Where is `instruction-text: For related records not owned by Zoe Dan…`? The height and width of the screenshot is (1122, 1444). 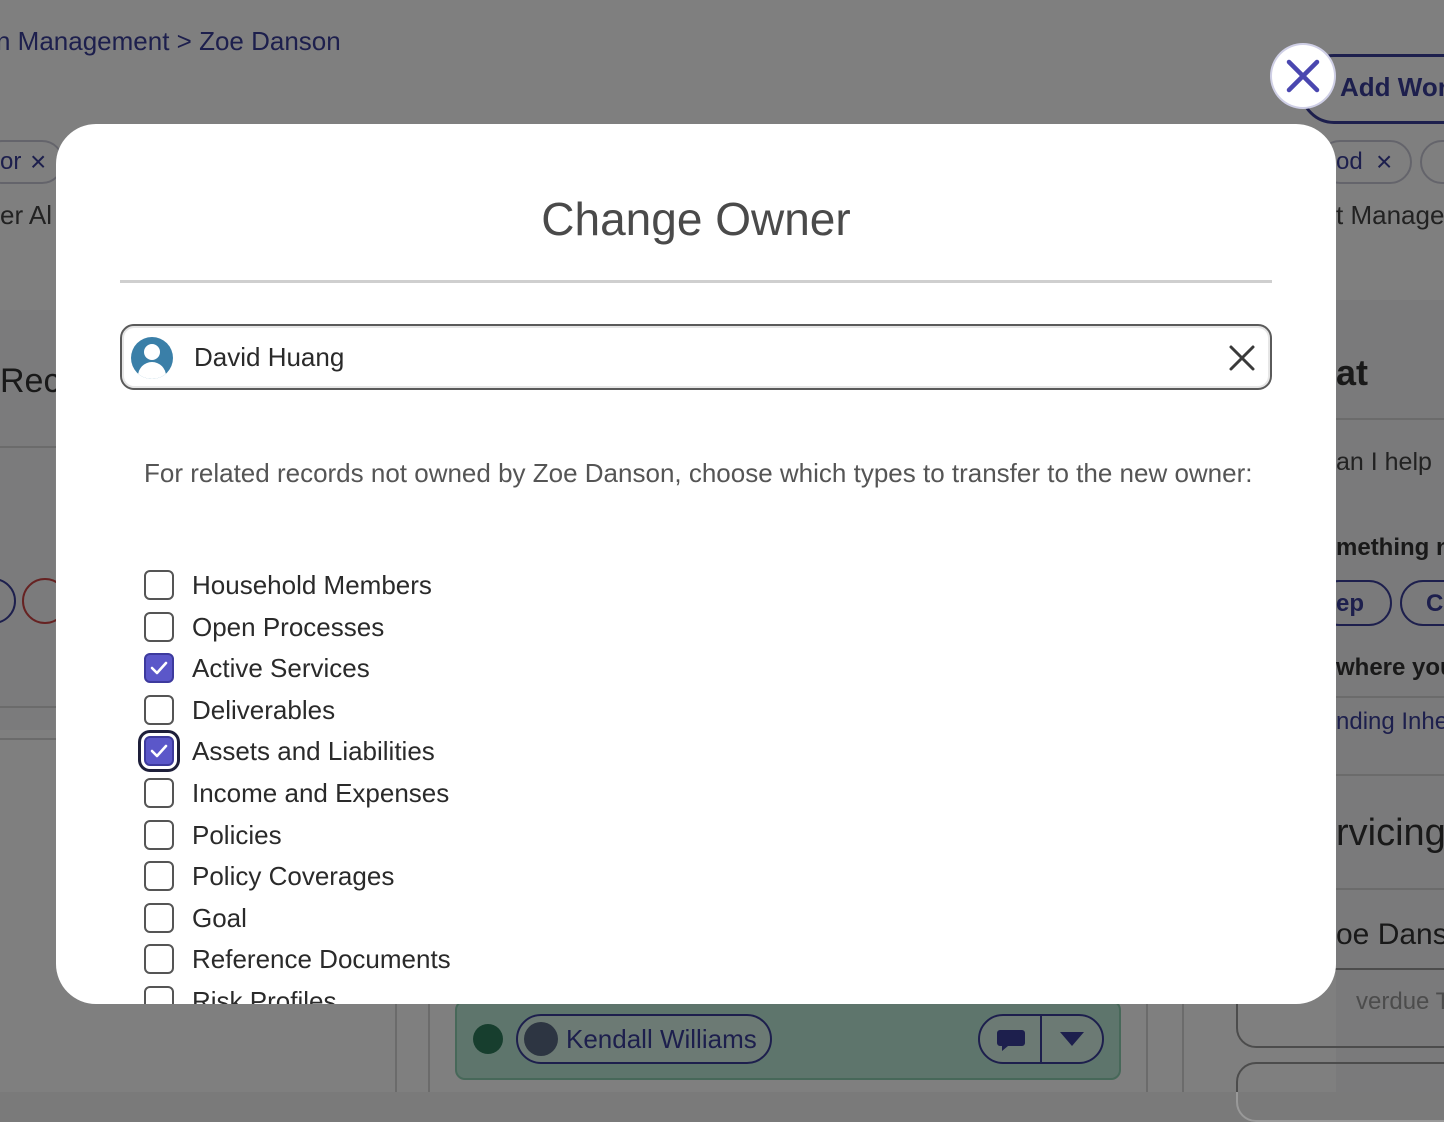
instruction-text: For related records not owned by Zoe Dan… is located at coordinates (698, 473).